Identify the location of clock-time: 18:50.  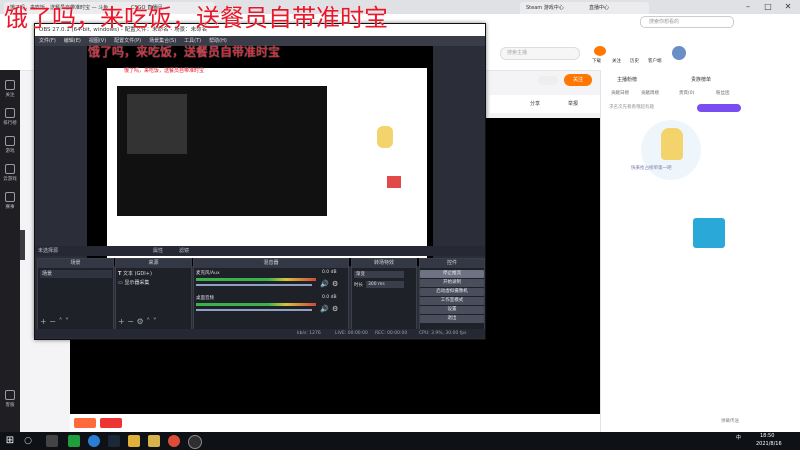
(767, 436).